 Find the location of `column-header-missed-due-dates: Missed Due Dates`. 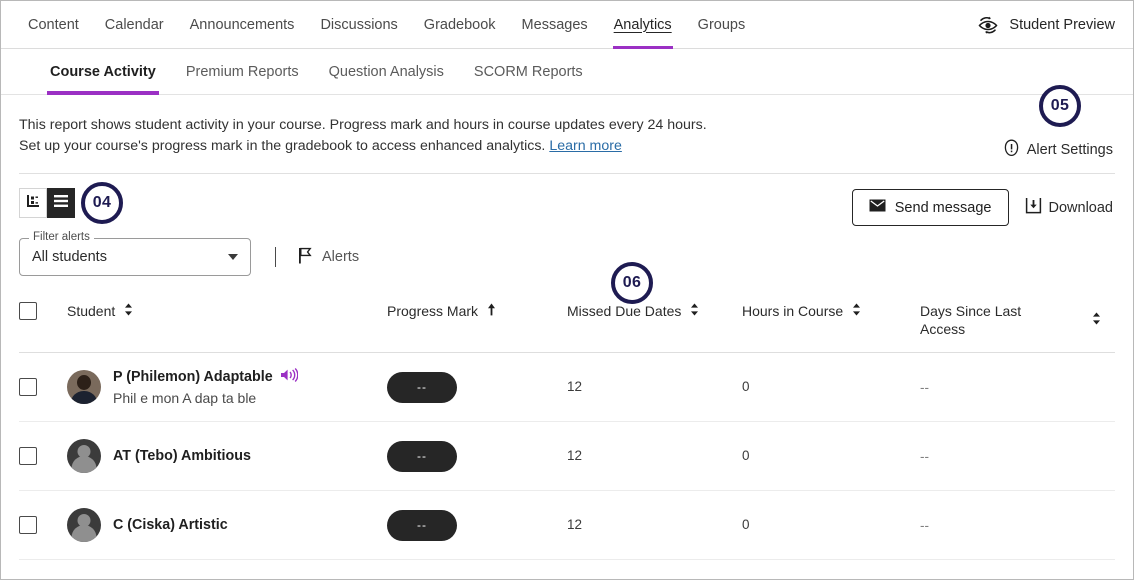

column-header-missed-due-dates: Missed Due Dates is located at coordinates (654, 311).